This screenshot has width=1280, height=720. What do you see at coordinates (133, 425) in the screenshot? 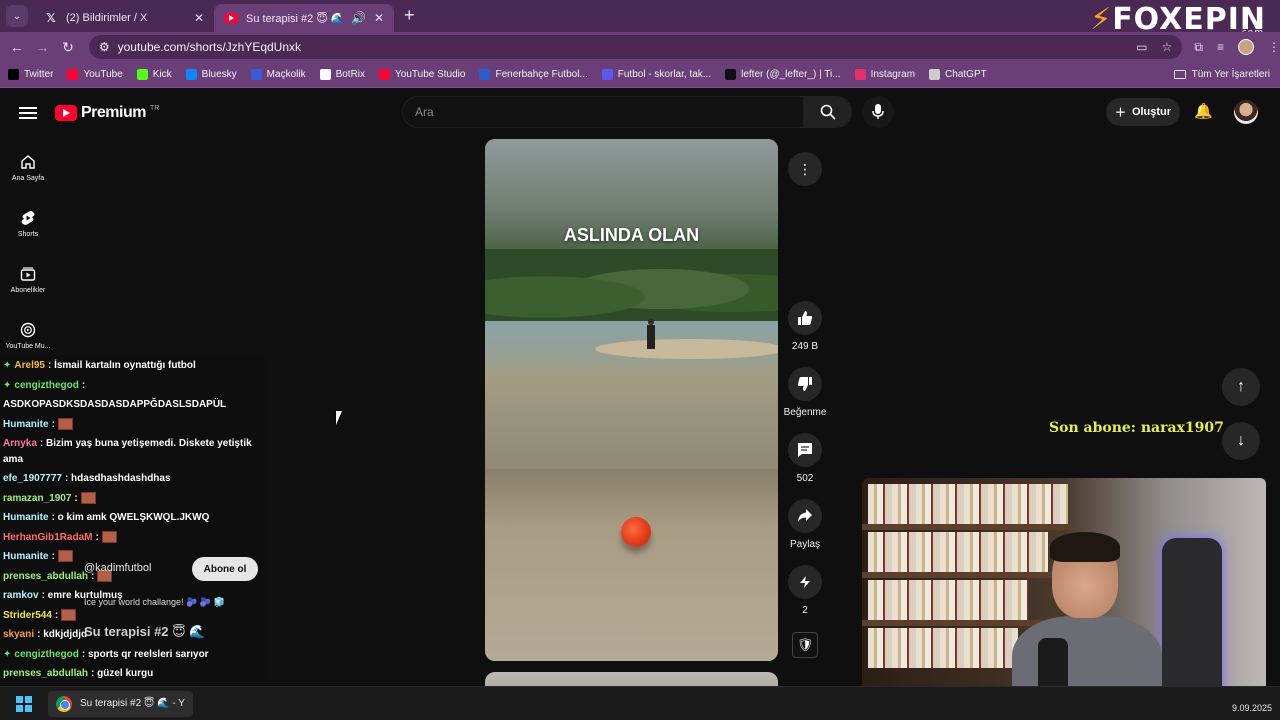
I see `chat-message: Humanite:` at bounding box center [133, 425].